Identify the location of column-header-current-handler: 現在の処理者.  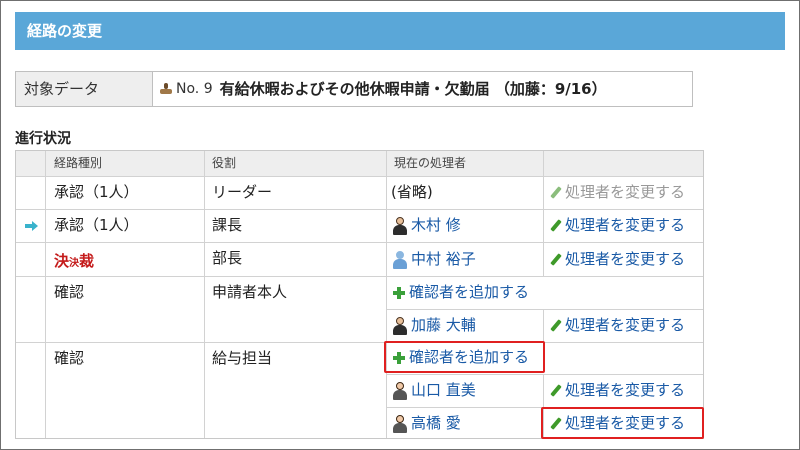
(430, 163).